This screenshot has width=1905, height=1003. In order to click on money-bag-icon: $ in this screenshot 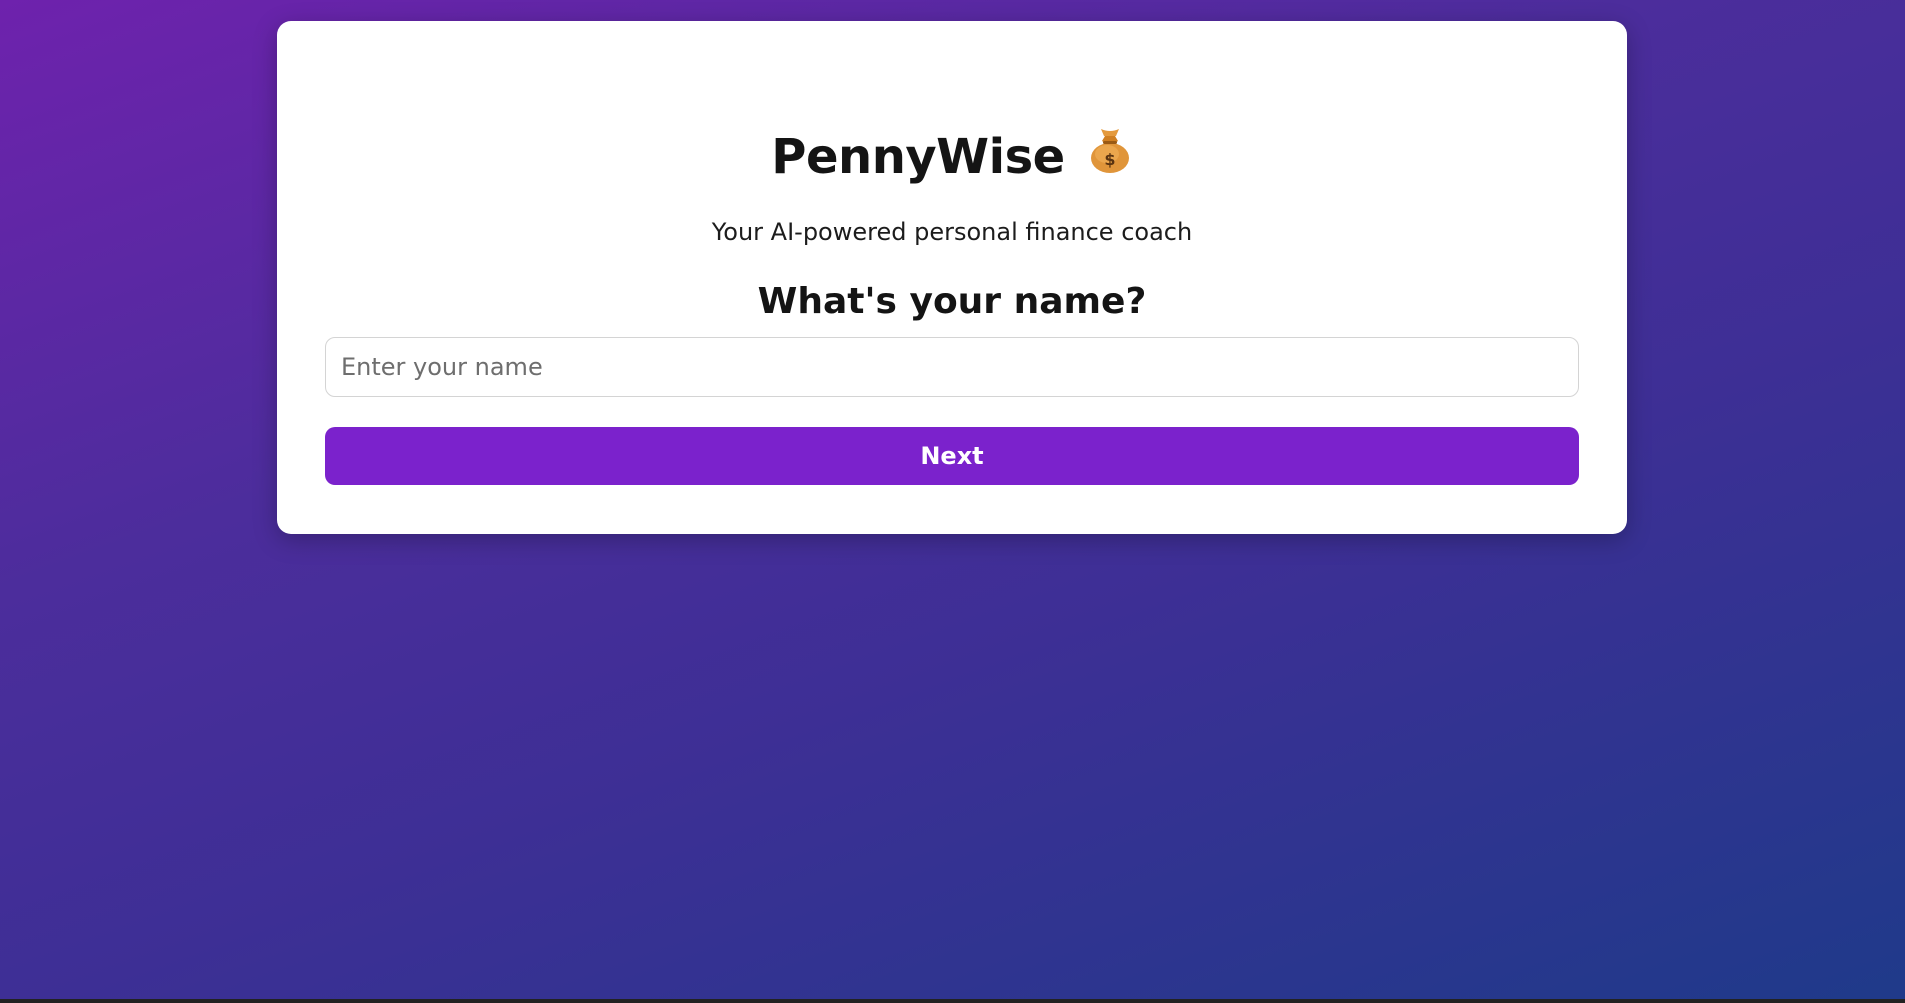, I will do `click(1110, 163)`.